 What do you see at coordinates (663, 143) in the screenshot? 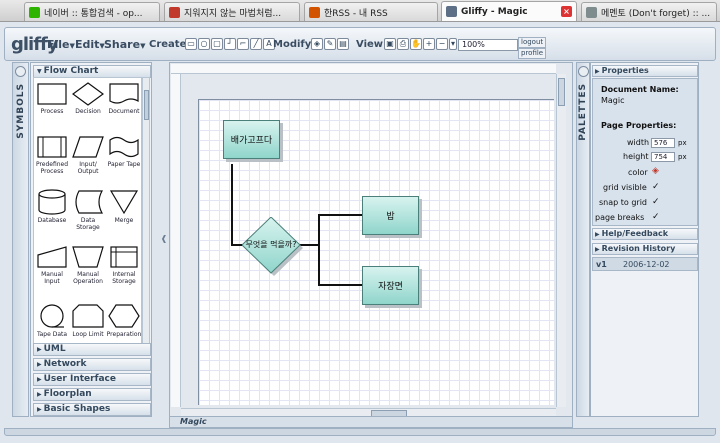
I see `width-input: 576` at bounding box center [663, 143].